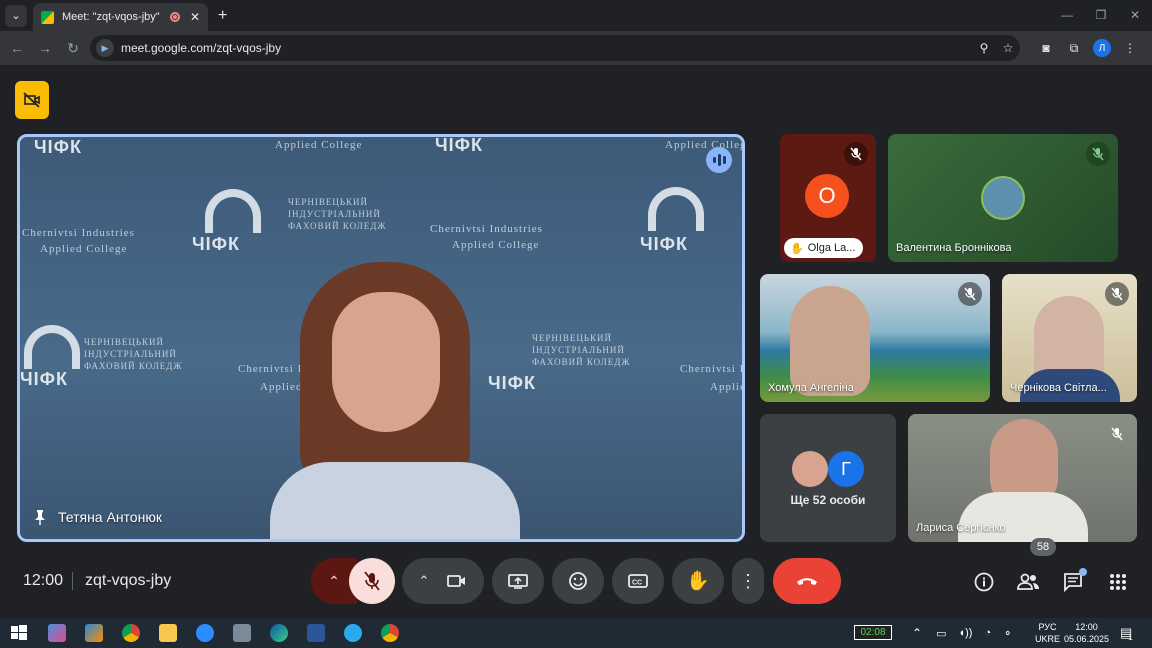  I want to click on new-tab-button: +, so click(222, 16).